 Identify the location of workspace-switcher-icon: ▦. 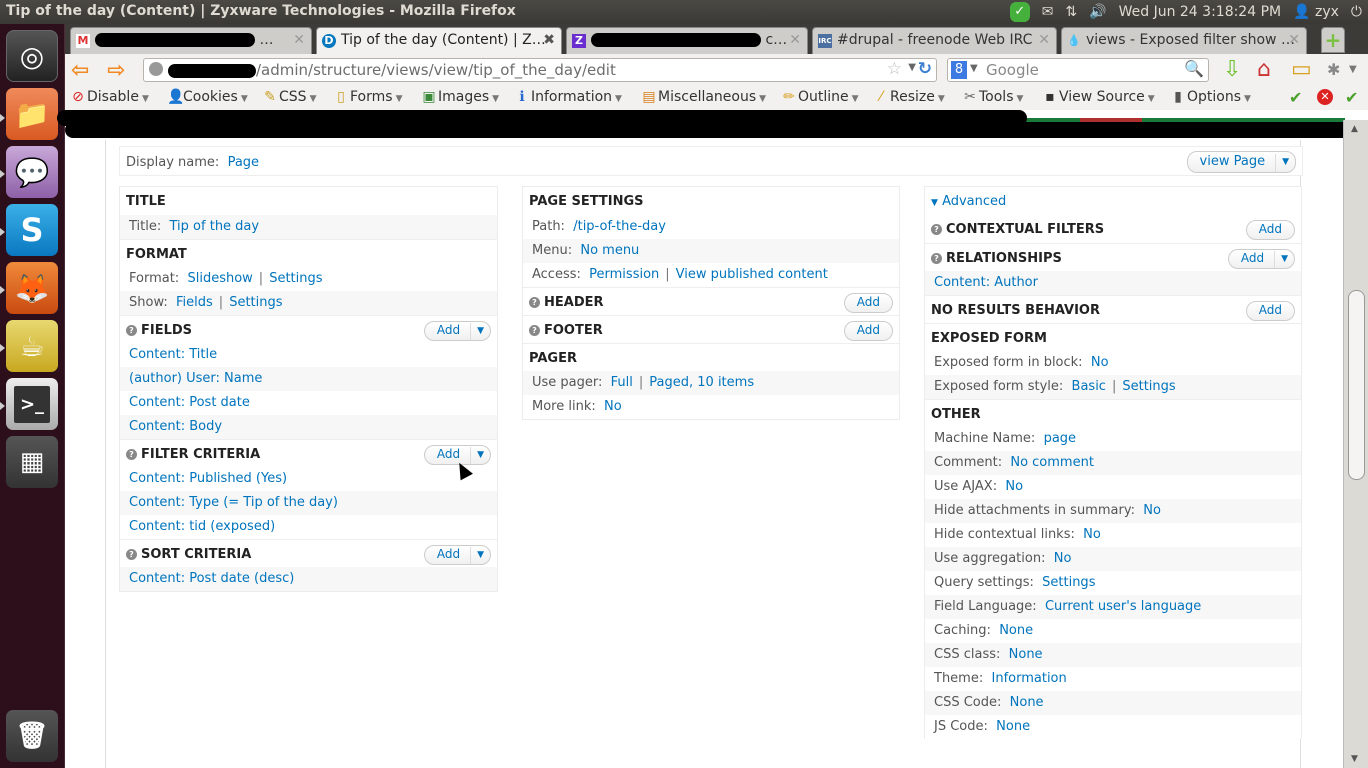
(32, 462).